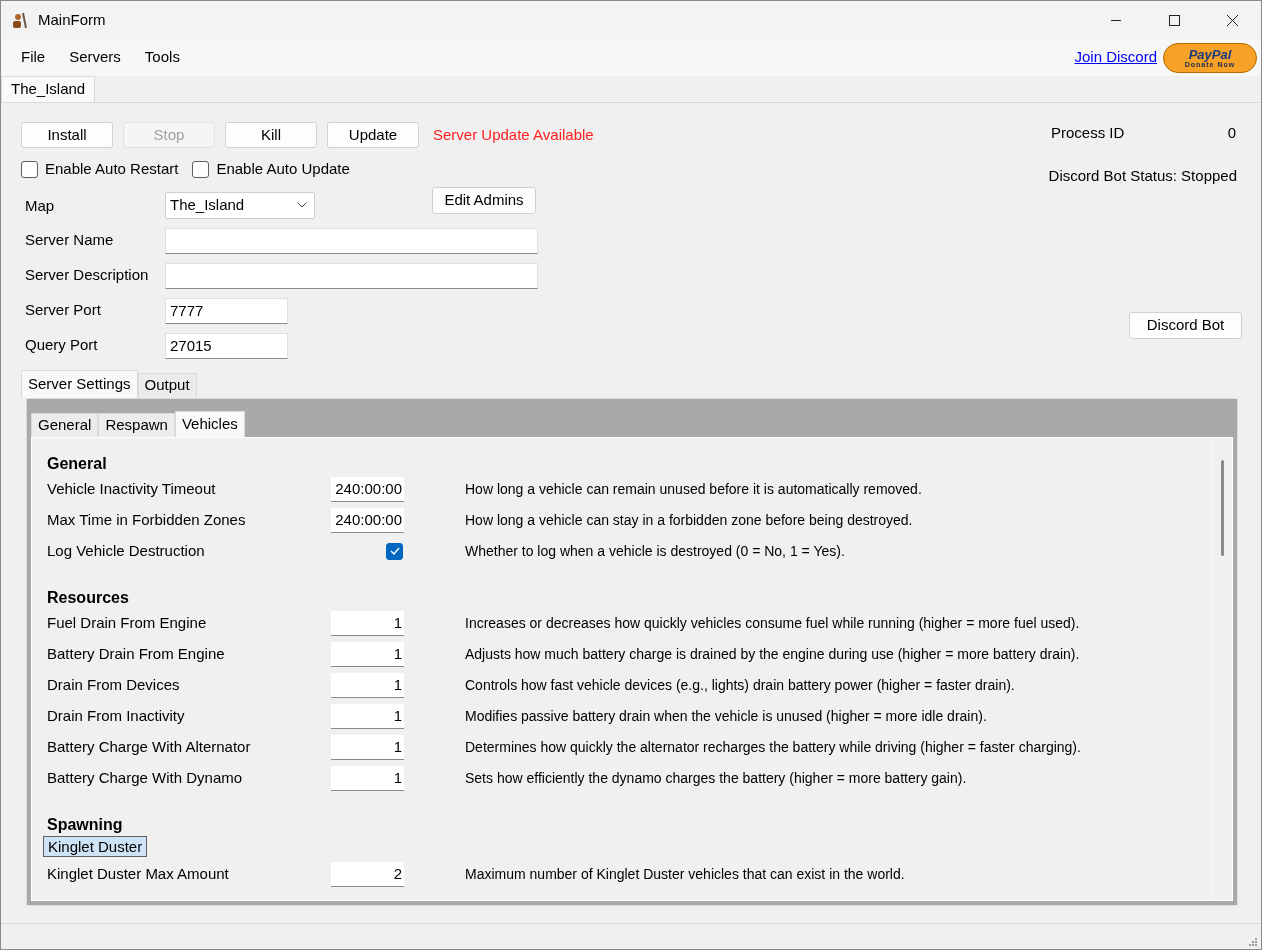 This screenshot has width=1262, height=950. Describe the element at coordinates (87, 275) in the screenshot. I see `field-label: Server Description` at that location.